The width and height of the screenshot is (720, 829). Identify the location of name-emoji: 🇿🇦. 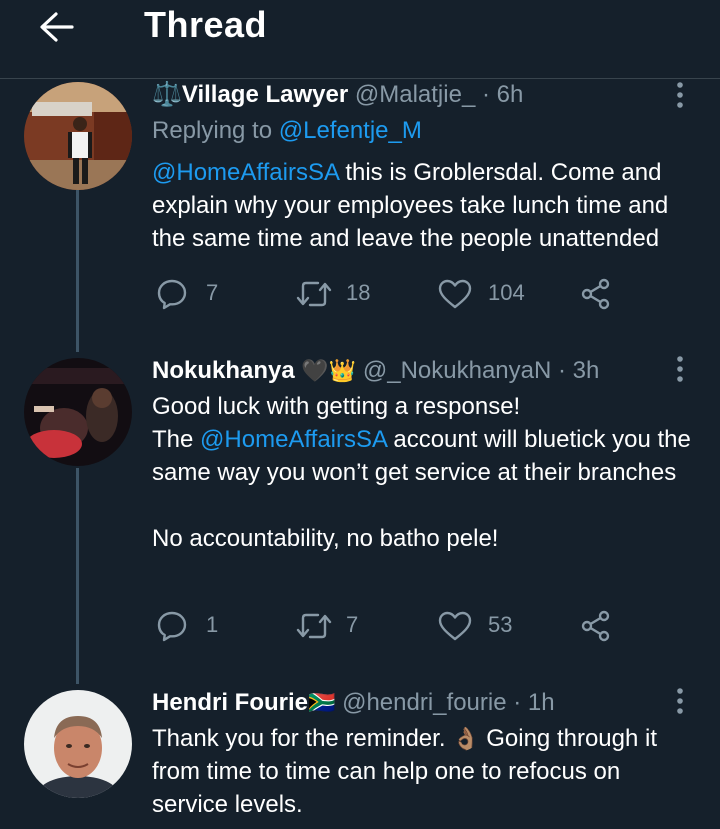
(322, 702).